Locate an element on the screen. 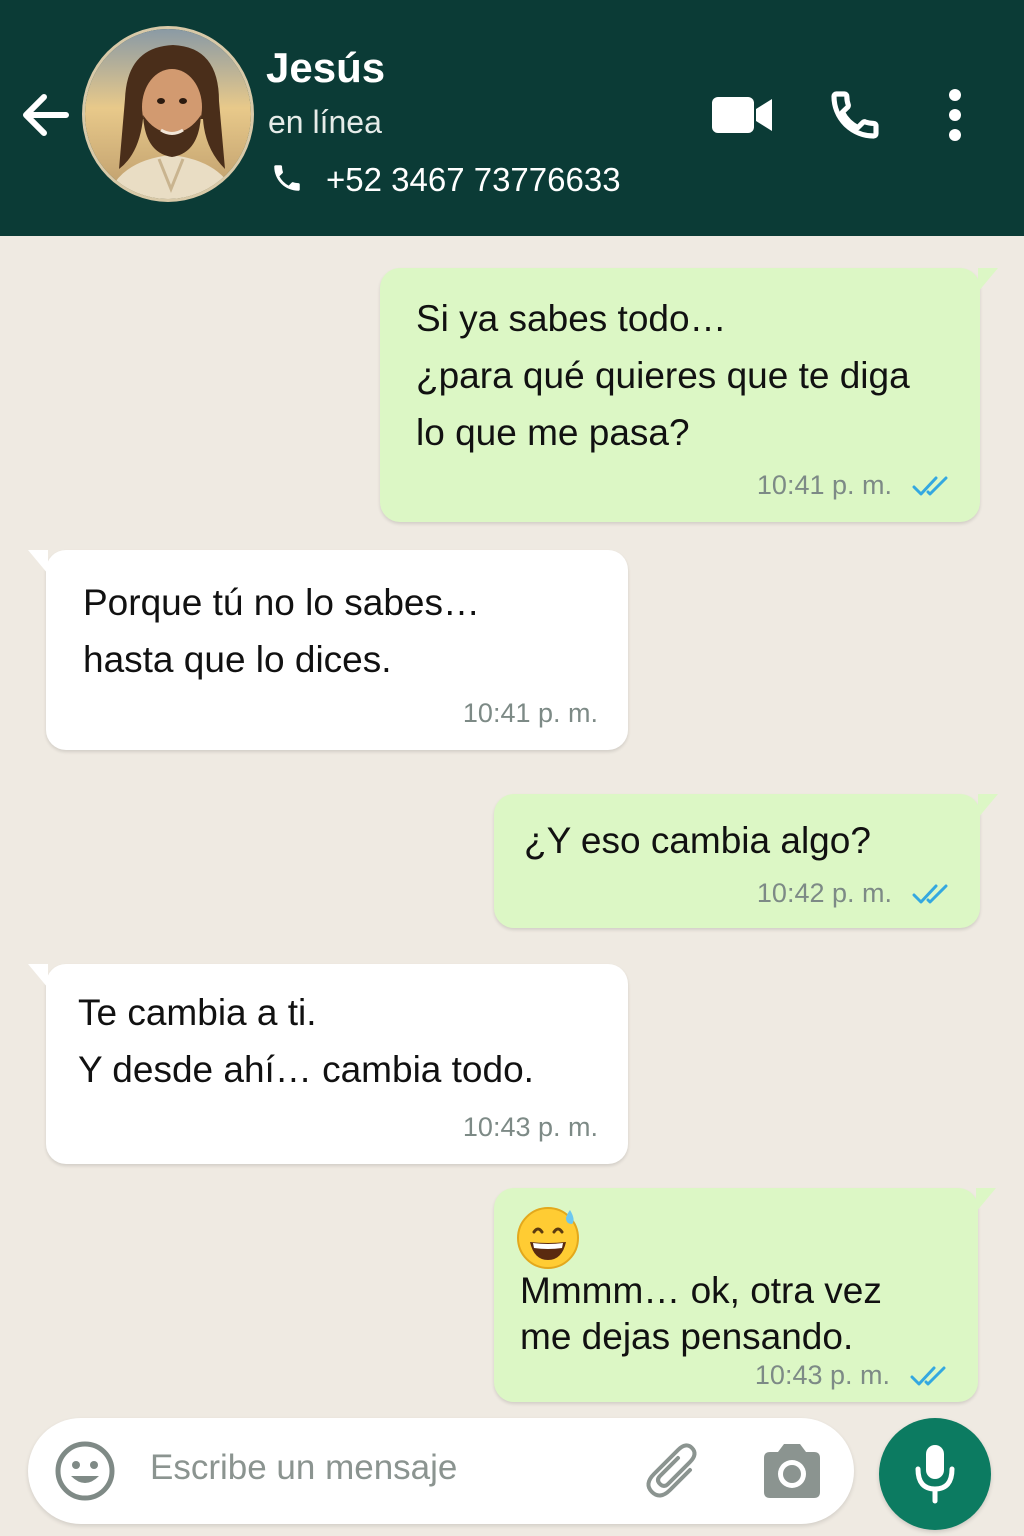  phone-icon is located at coordinates (287, 180).